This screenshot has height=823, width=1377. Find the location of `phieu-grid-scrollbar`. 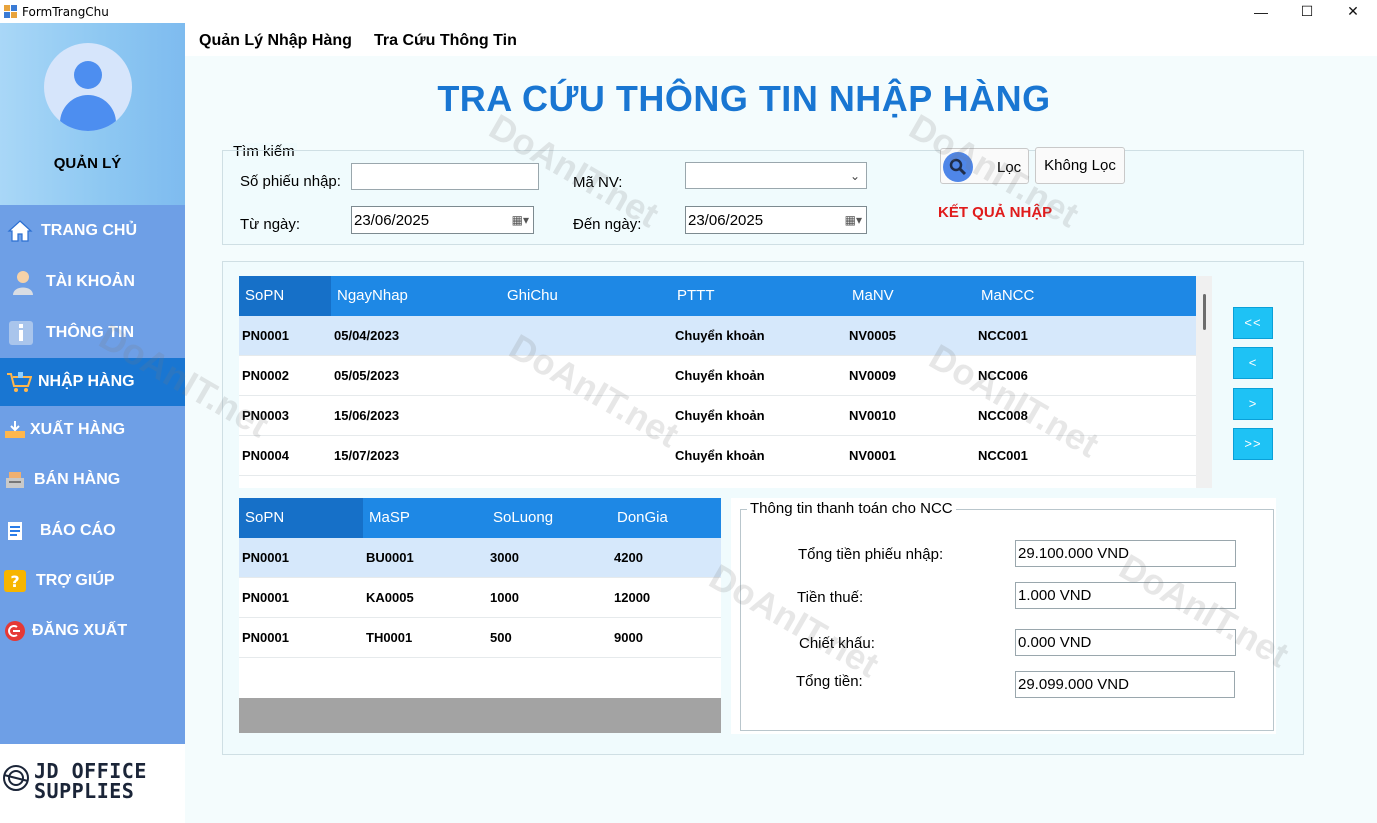

phieu-grid-scrollbar is located at coordinates (1204, 382).